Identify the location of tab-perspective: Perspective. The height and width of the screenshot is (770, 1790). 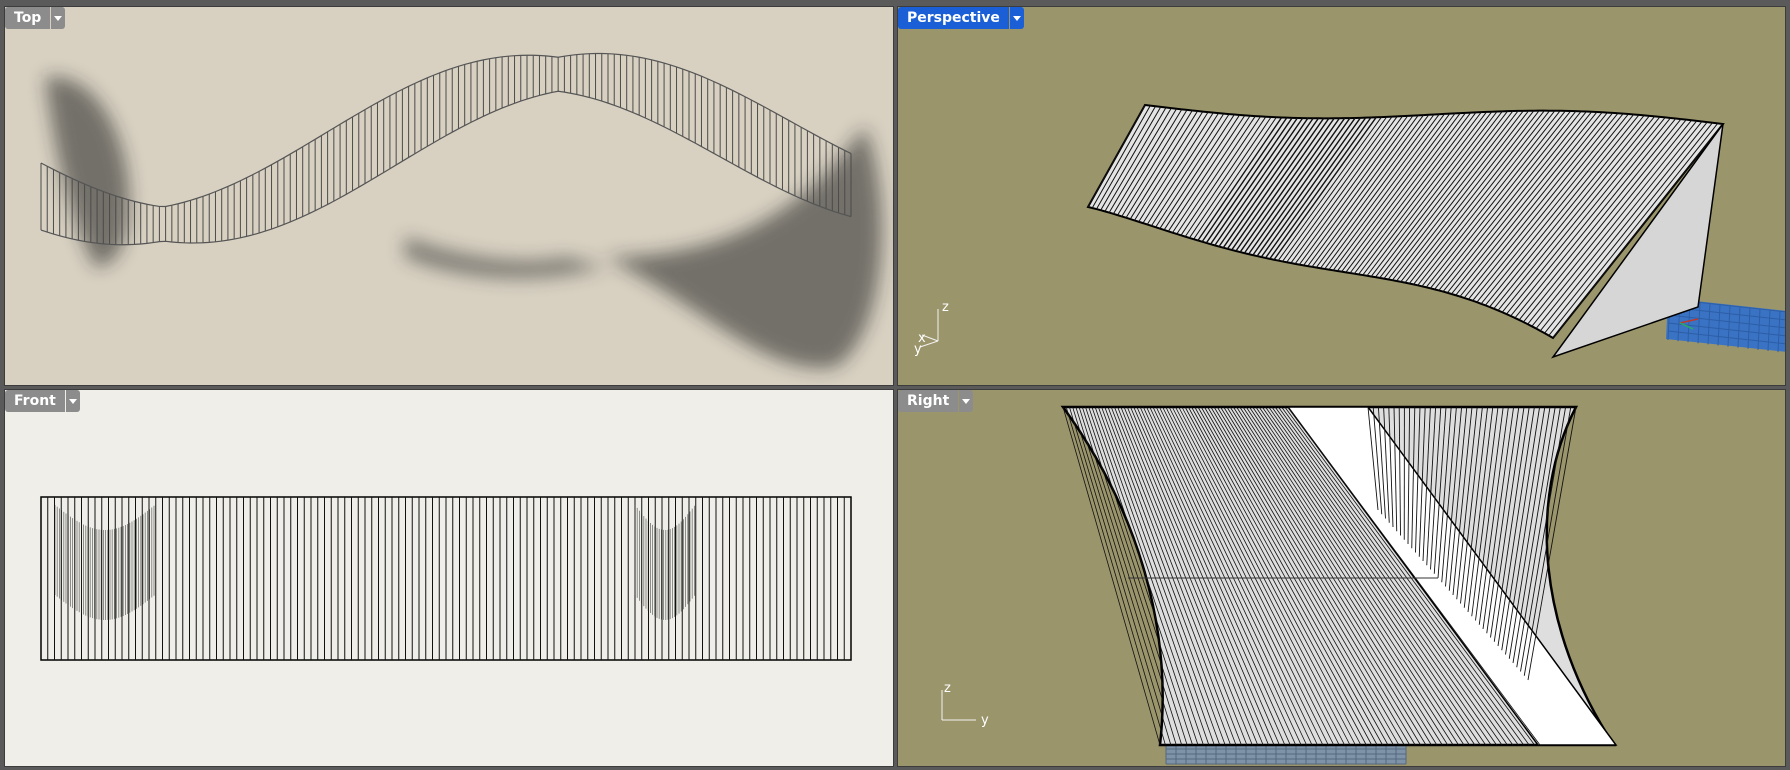
(961, 18).